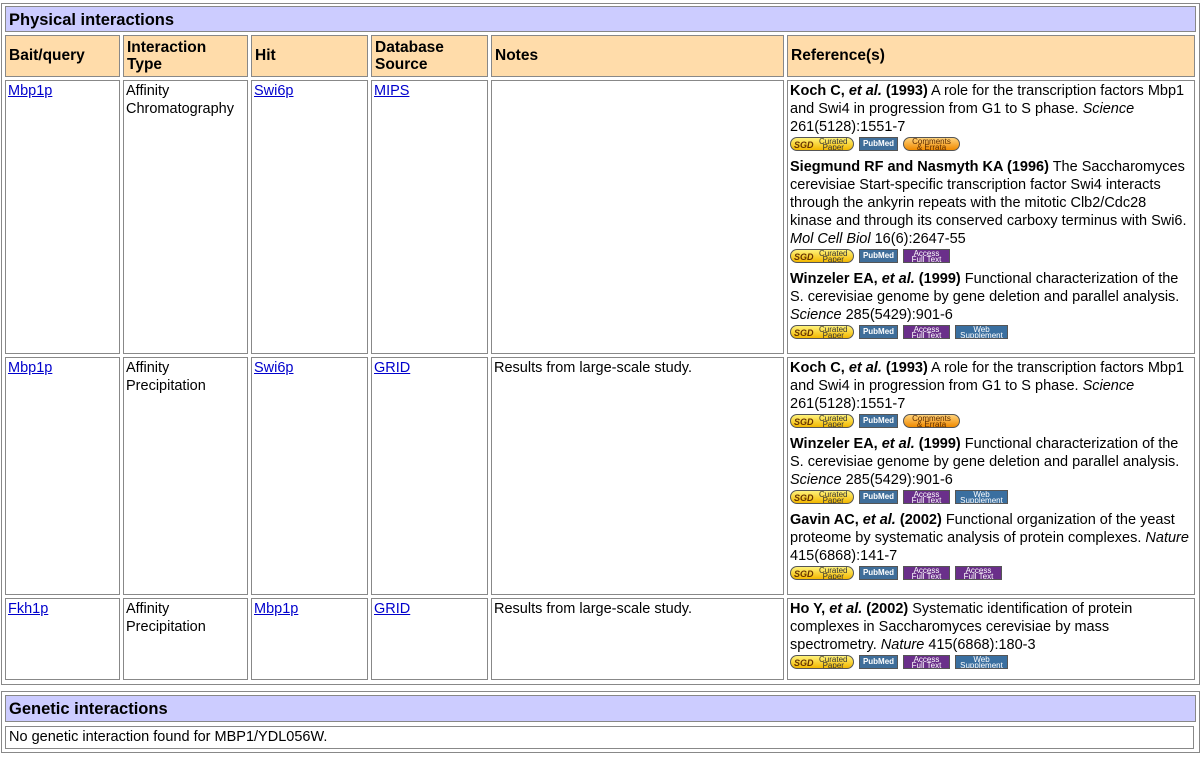  I want to click on reference-authors: Koch C, et al. (1993), so click(859, 91).